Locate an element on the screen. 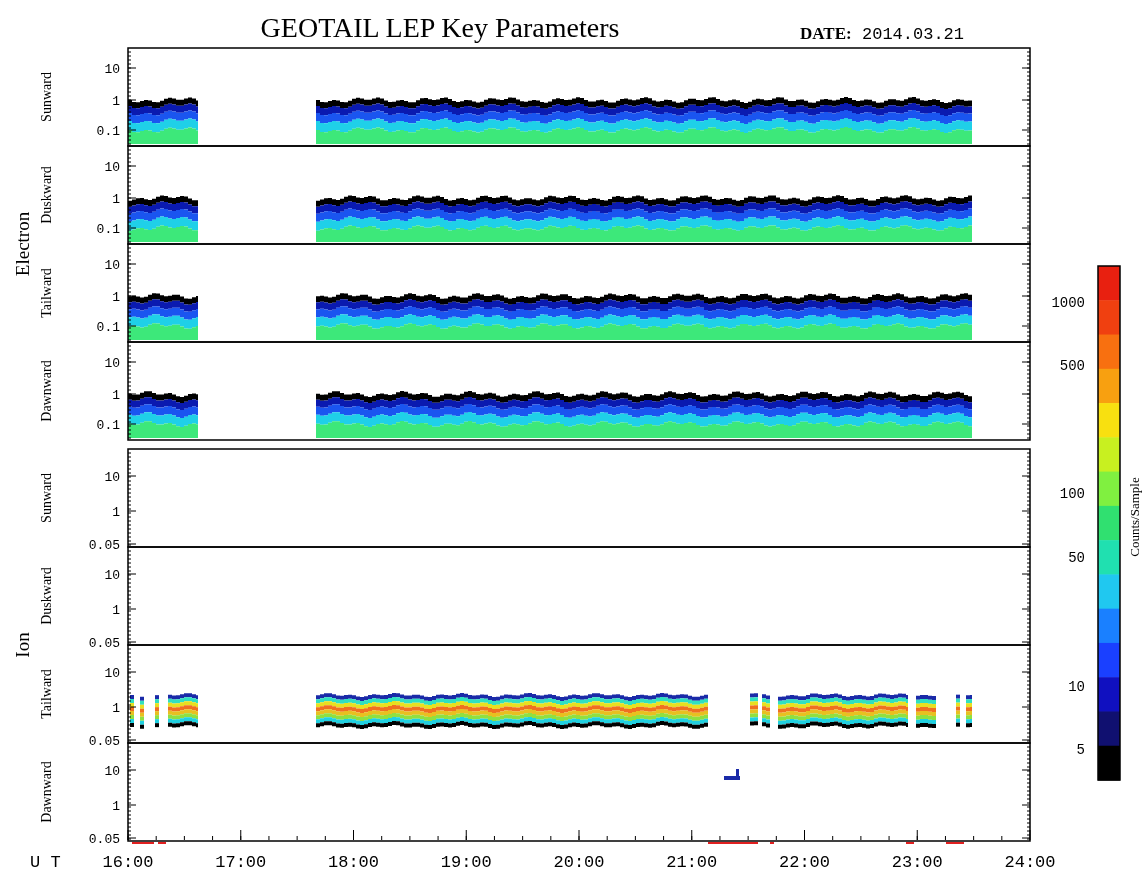 Image resolution: width=1142 pixels, height=880 pixels. color-scale-label: 100 is located at coordinates (1072, 494).